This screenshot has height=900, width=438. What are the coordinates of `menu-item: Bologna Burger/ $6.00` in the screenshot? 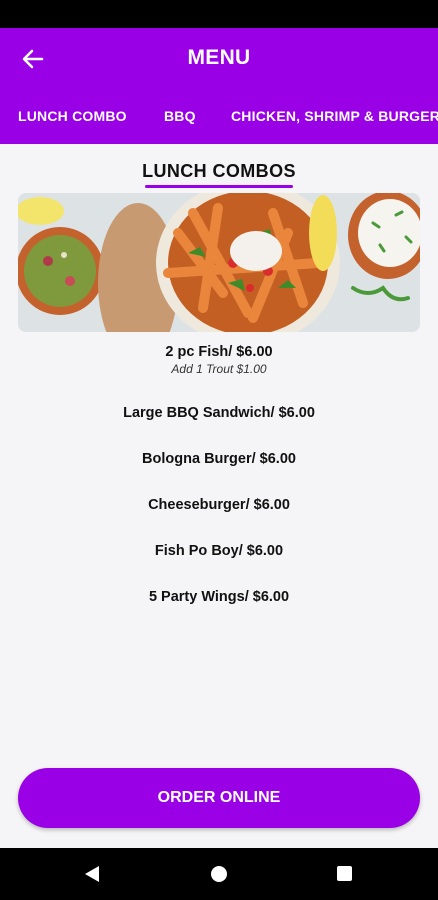 It's located at (219, 459).